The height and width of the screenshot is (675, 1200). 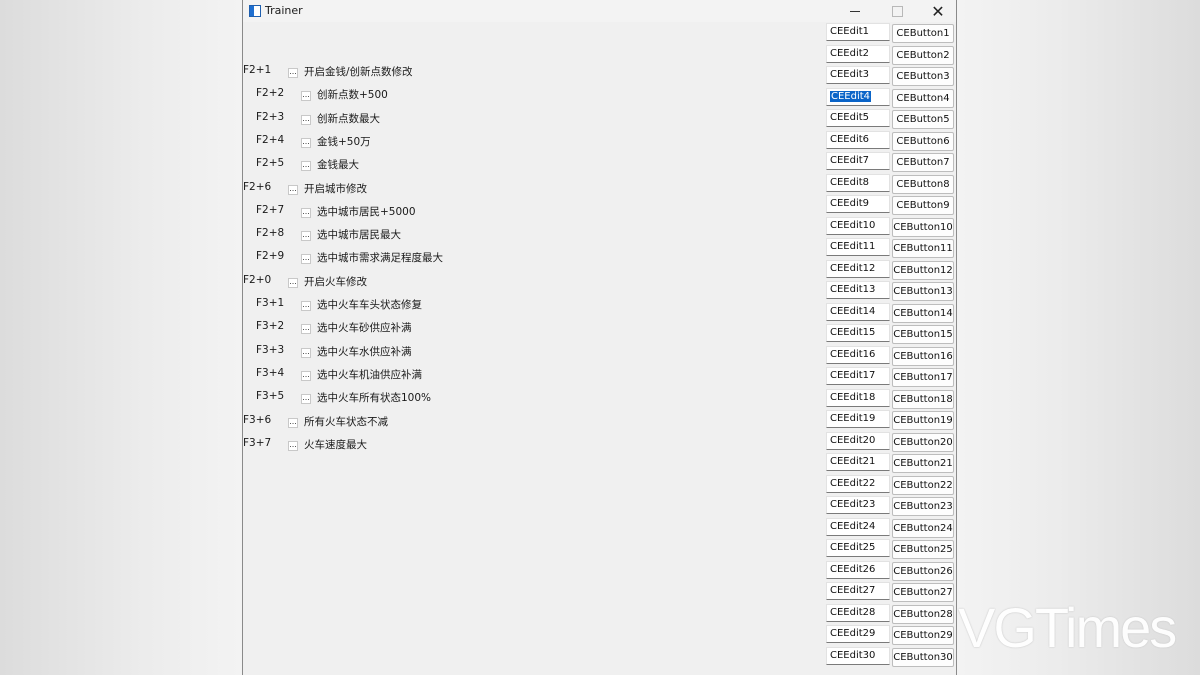 I want to click on ce-edit-field: CEEdit1, so click(x=858, y=32).